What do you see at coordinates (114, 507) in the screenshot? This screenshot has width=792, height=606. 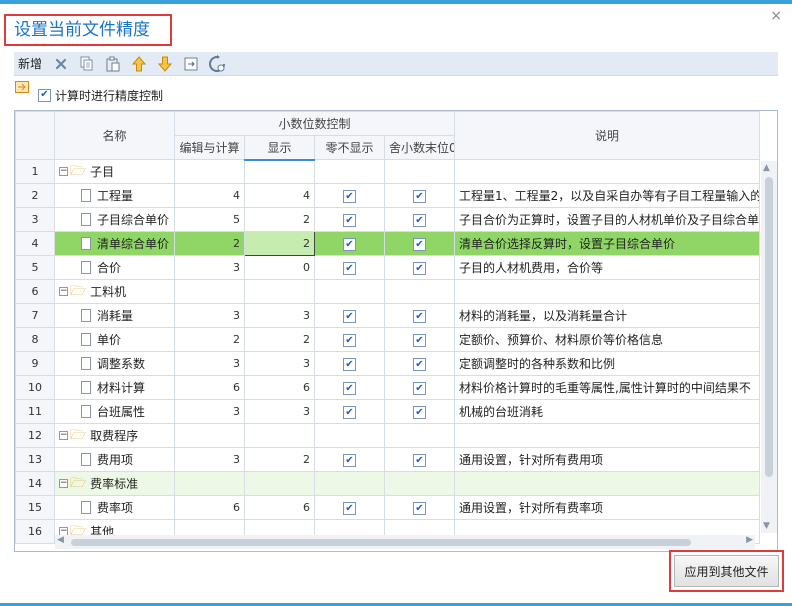 I see `name-cell: 费率项` at bounding box center [114, 507].